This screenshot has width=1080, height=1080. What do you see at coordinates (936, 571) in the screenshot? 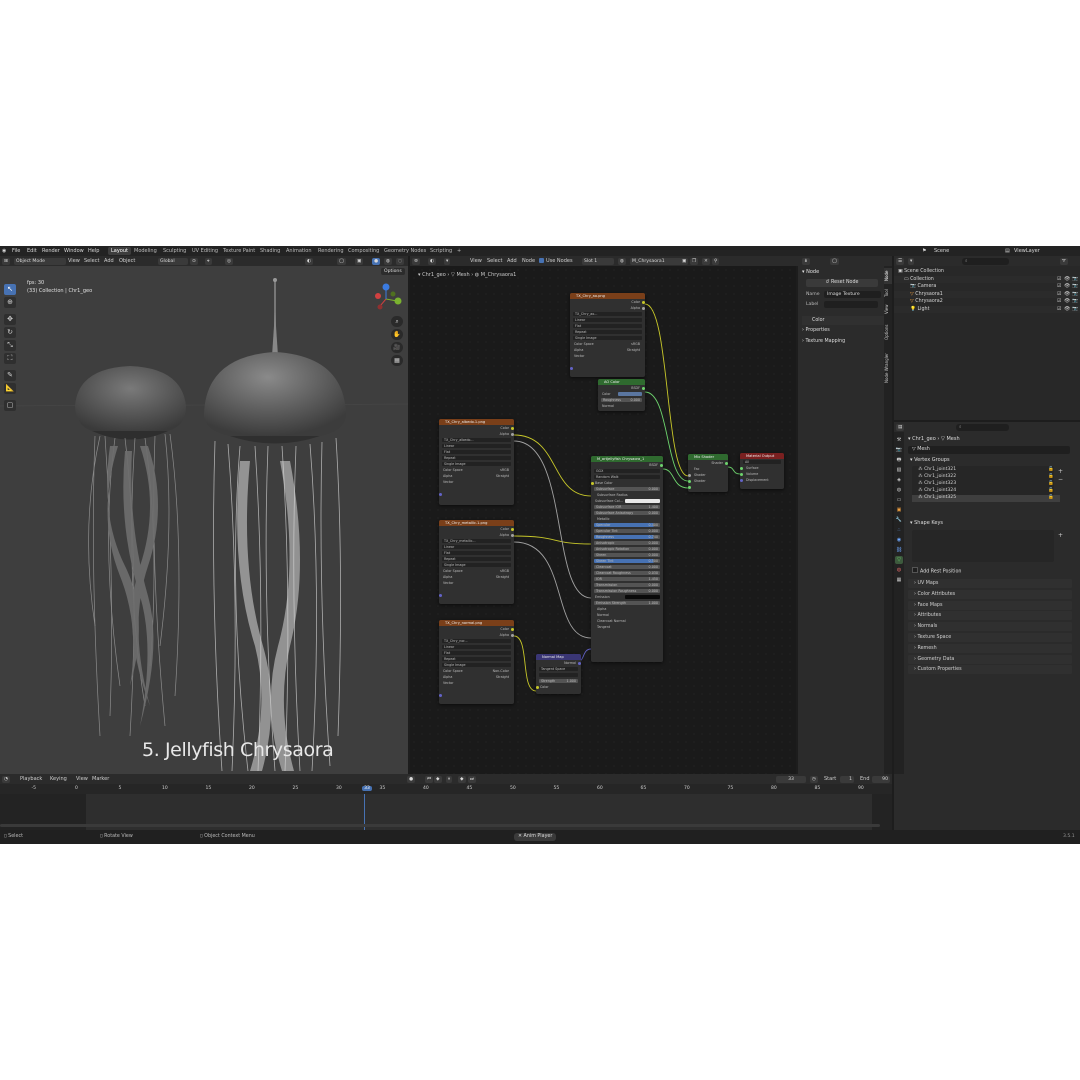
I see `add-rest-position-checkbox: Add Rest Position` at bounding box center [936, 571].